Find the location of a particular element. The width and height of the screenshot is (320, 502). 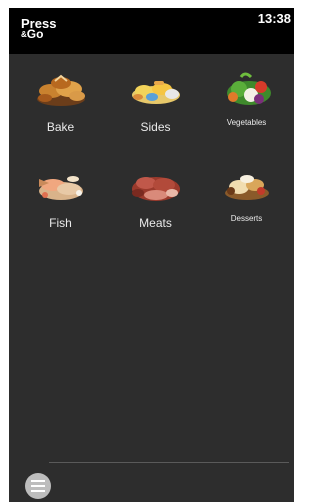

category-label: Fish is located at coordinates (60, 223).